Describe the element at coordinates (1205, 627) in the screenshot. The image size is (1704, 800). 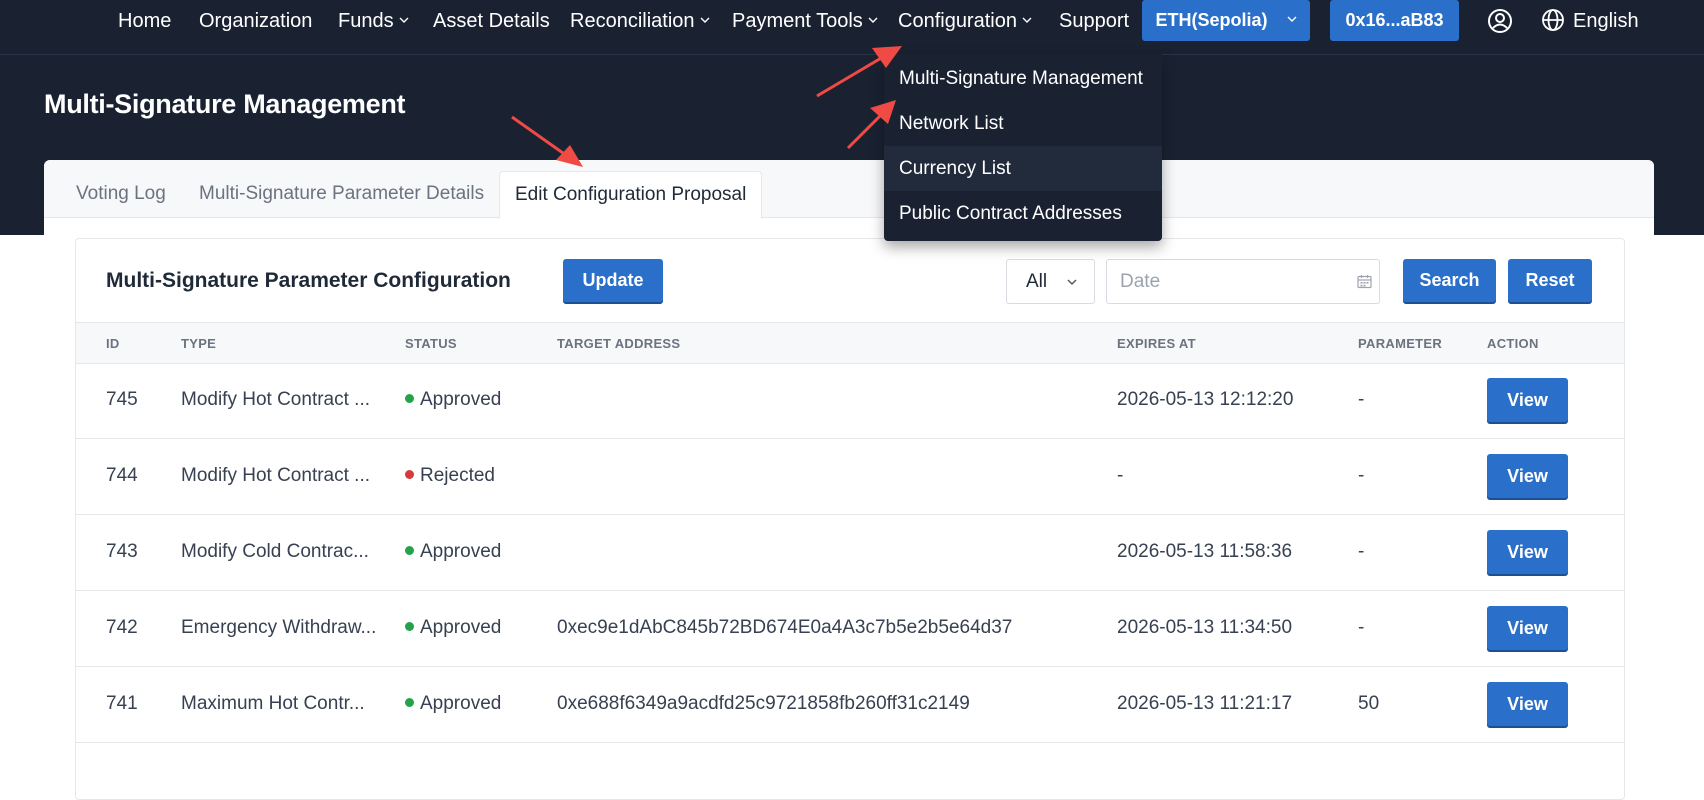
I see `cell-expires-at: 2026-05-13 11:34:50` at that location.